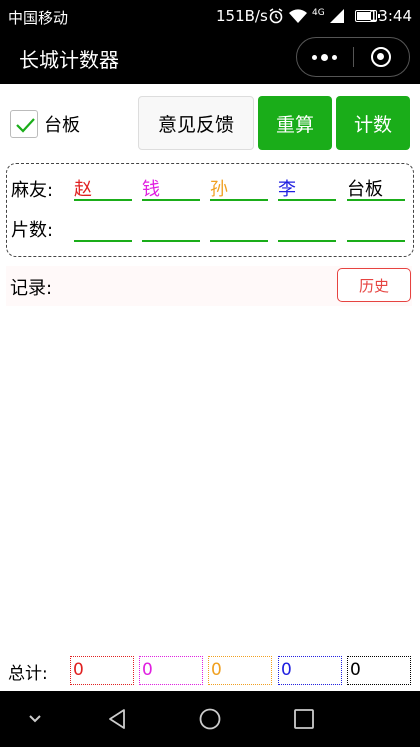 The width and height of the screenshot is (420, 747). Describe the element at coordinates (310, 670) in the screenshot. I see `total-value-4: 0` at that location.